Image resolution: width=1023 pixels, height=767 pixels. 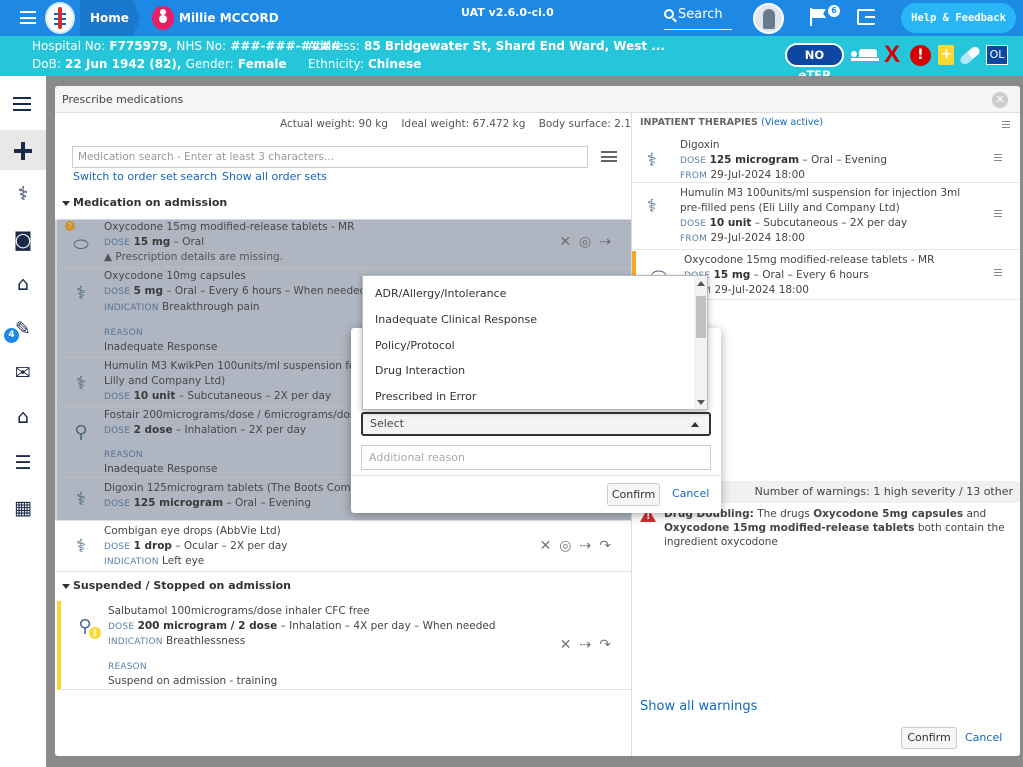 What do you see at coordinates (970, 55) in the screenshot?
I see `pill-icon` at bounding box center [970, 55].